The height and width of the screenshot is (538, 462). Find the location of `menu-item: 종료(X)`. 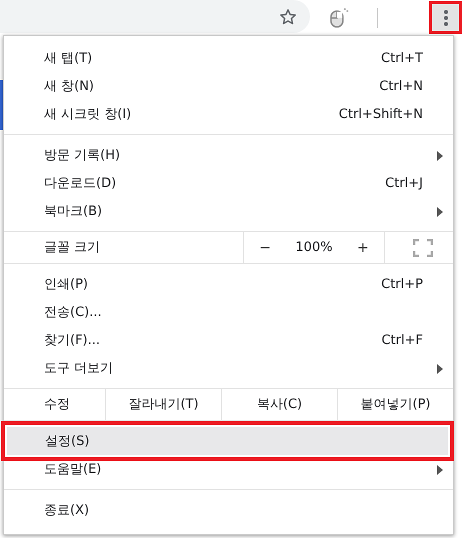

menu-item: 종료(X) is located at coordinates (228, 510).